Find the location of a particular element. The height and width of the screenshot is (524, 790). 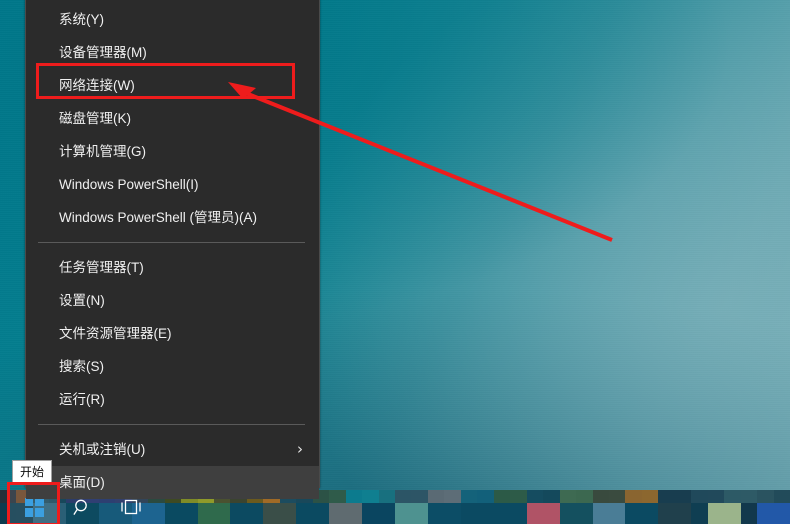

task-view-icon is located at coordinates (131, 507).